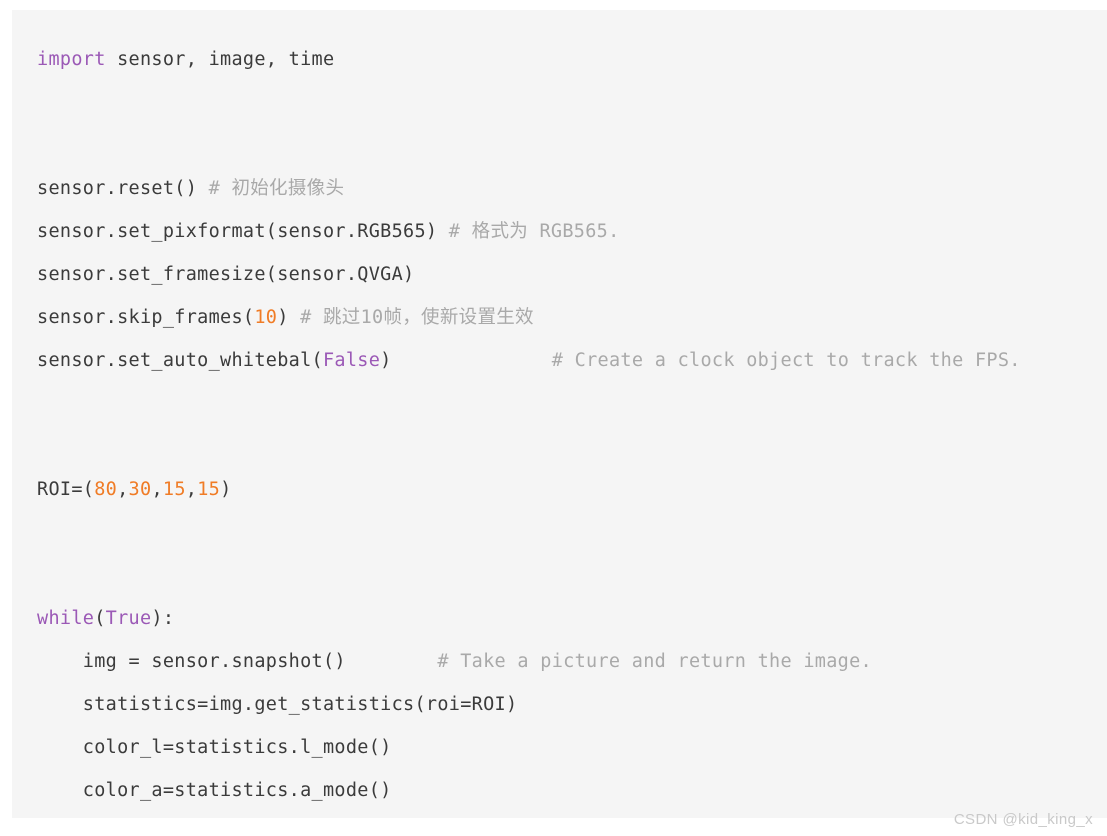  I want to click on code-line: ROI=(80,30,15,15), so click(559, 489).